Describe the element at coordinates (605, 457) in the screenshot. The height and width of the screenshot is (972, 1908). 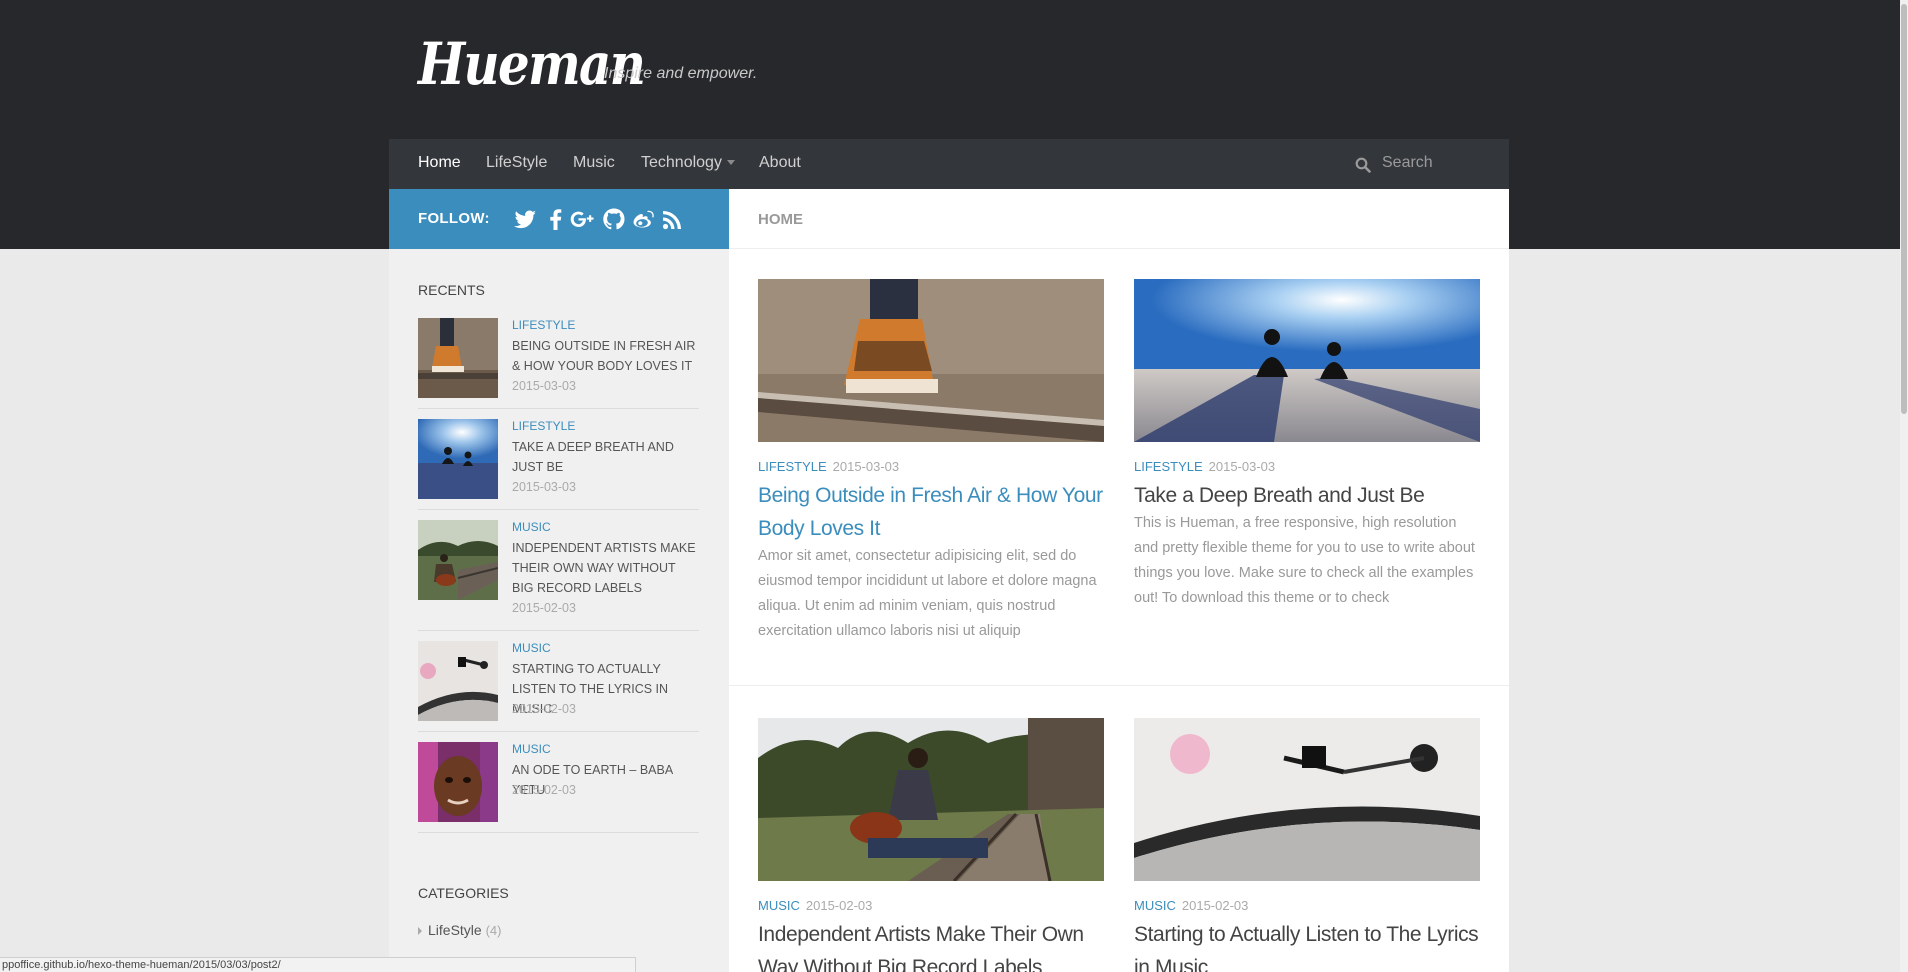
I see `recent-title: TAKE A DEEP BREATH AND JUST BE` at that location.